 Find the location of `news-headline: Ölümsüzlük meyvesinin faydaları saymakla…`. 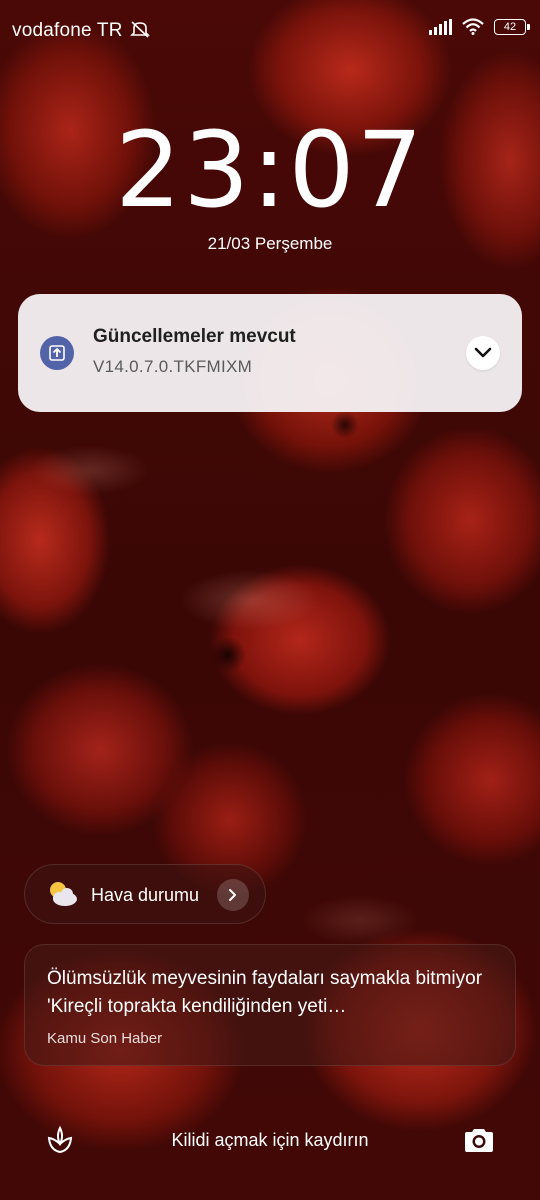

news-headline: Ölümsüzlük meyvesinin faydaları saymakla… is located at coordinates (265, 992).